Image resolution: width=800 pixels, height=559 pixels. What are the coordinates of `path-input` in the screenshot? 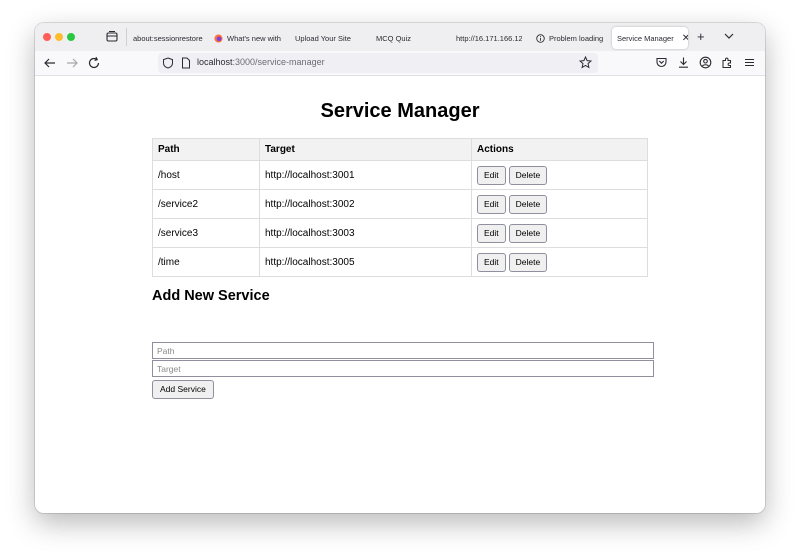 It's located at (403, 350).